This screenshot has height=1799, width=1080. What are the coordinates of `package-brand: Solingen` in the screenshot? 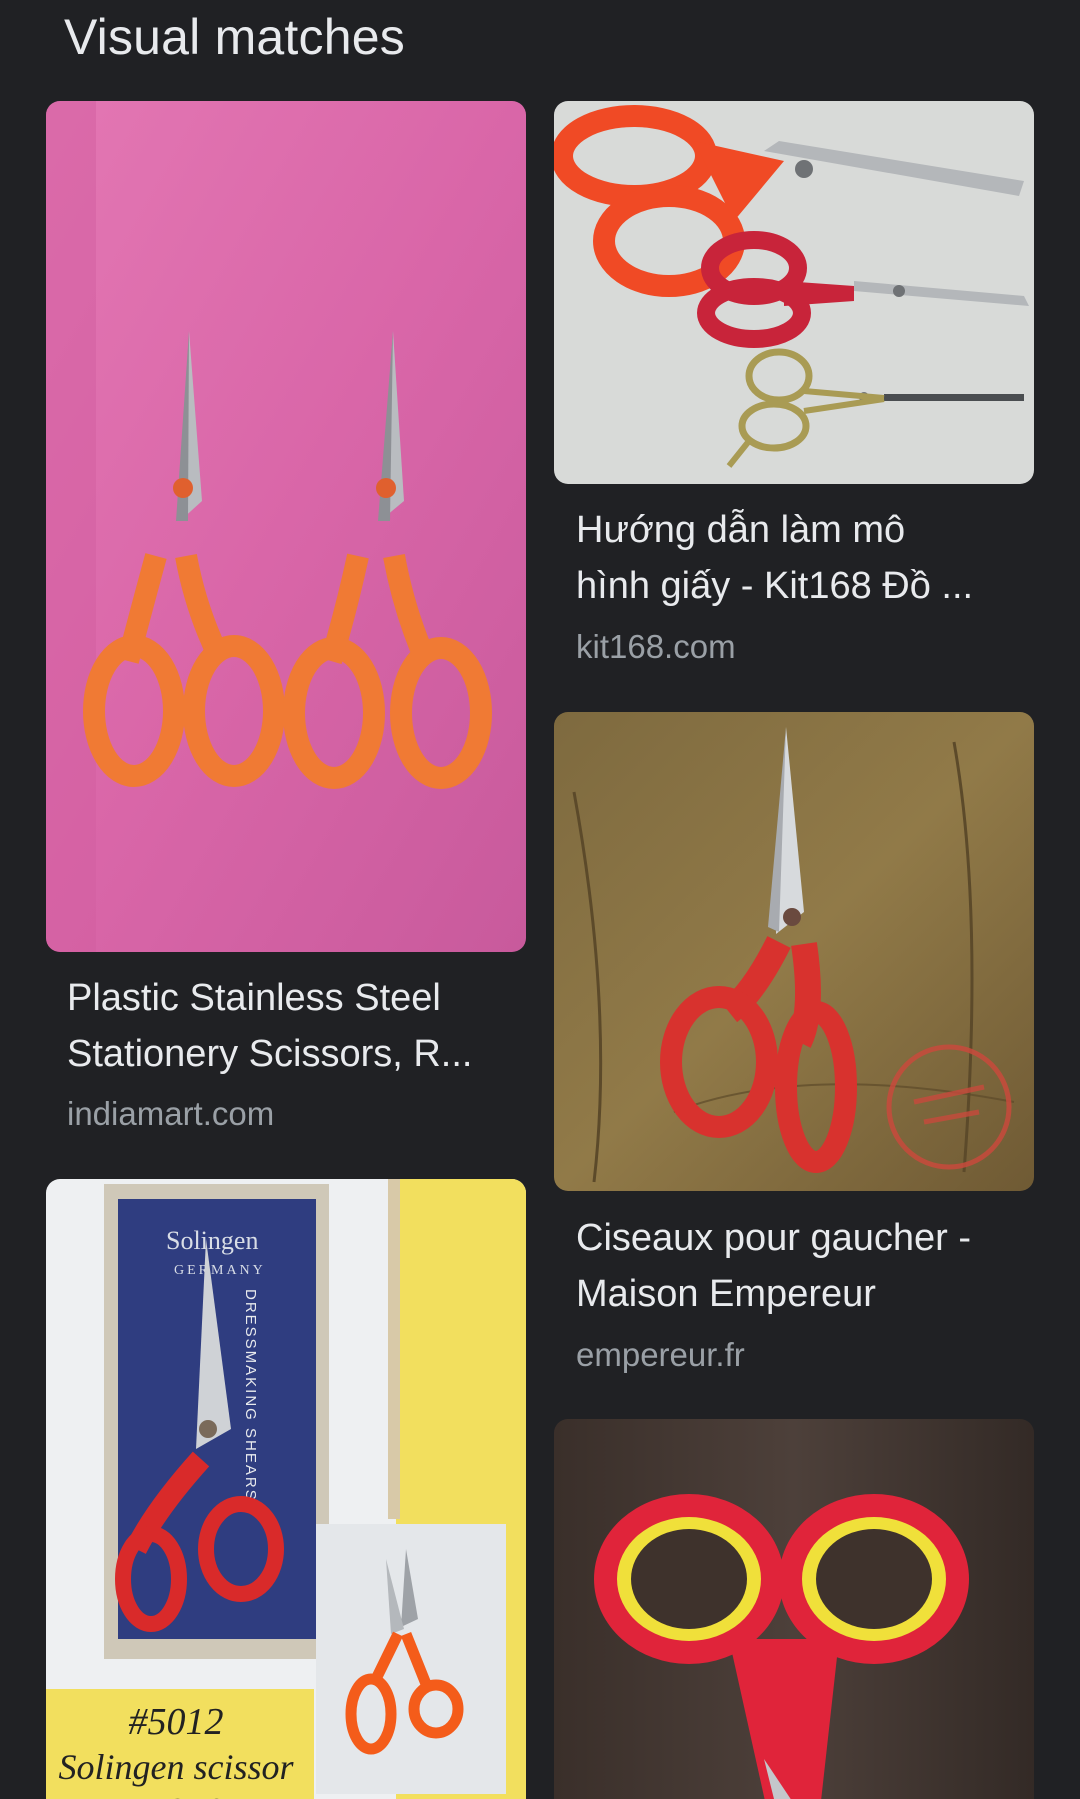 It's located at (212, 1240).